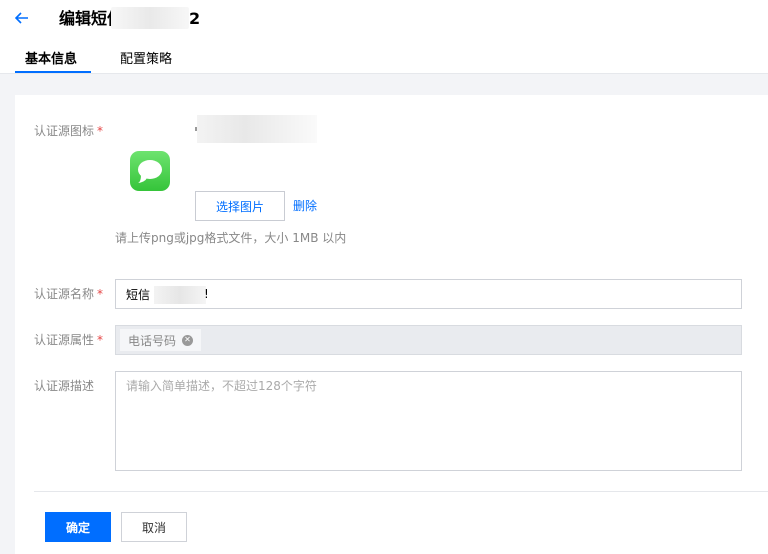 The height and width of the screenshot is (554, 768). I want to click on name-input-tail: !, so click(206, 294).